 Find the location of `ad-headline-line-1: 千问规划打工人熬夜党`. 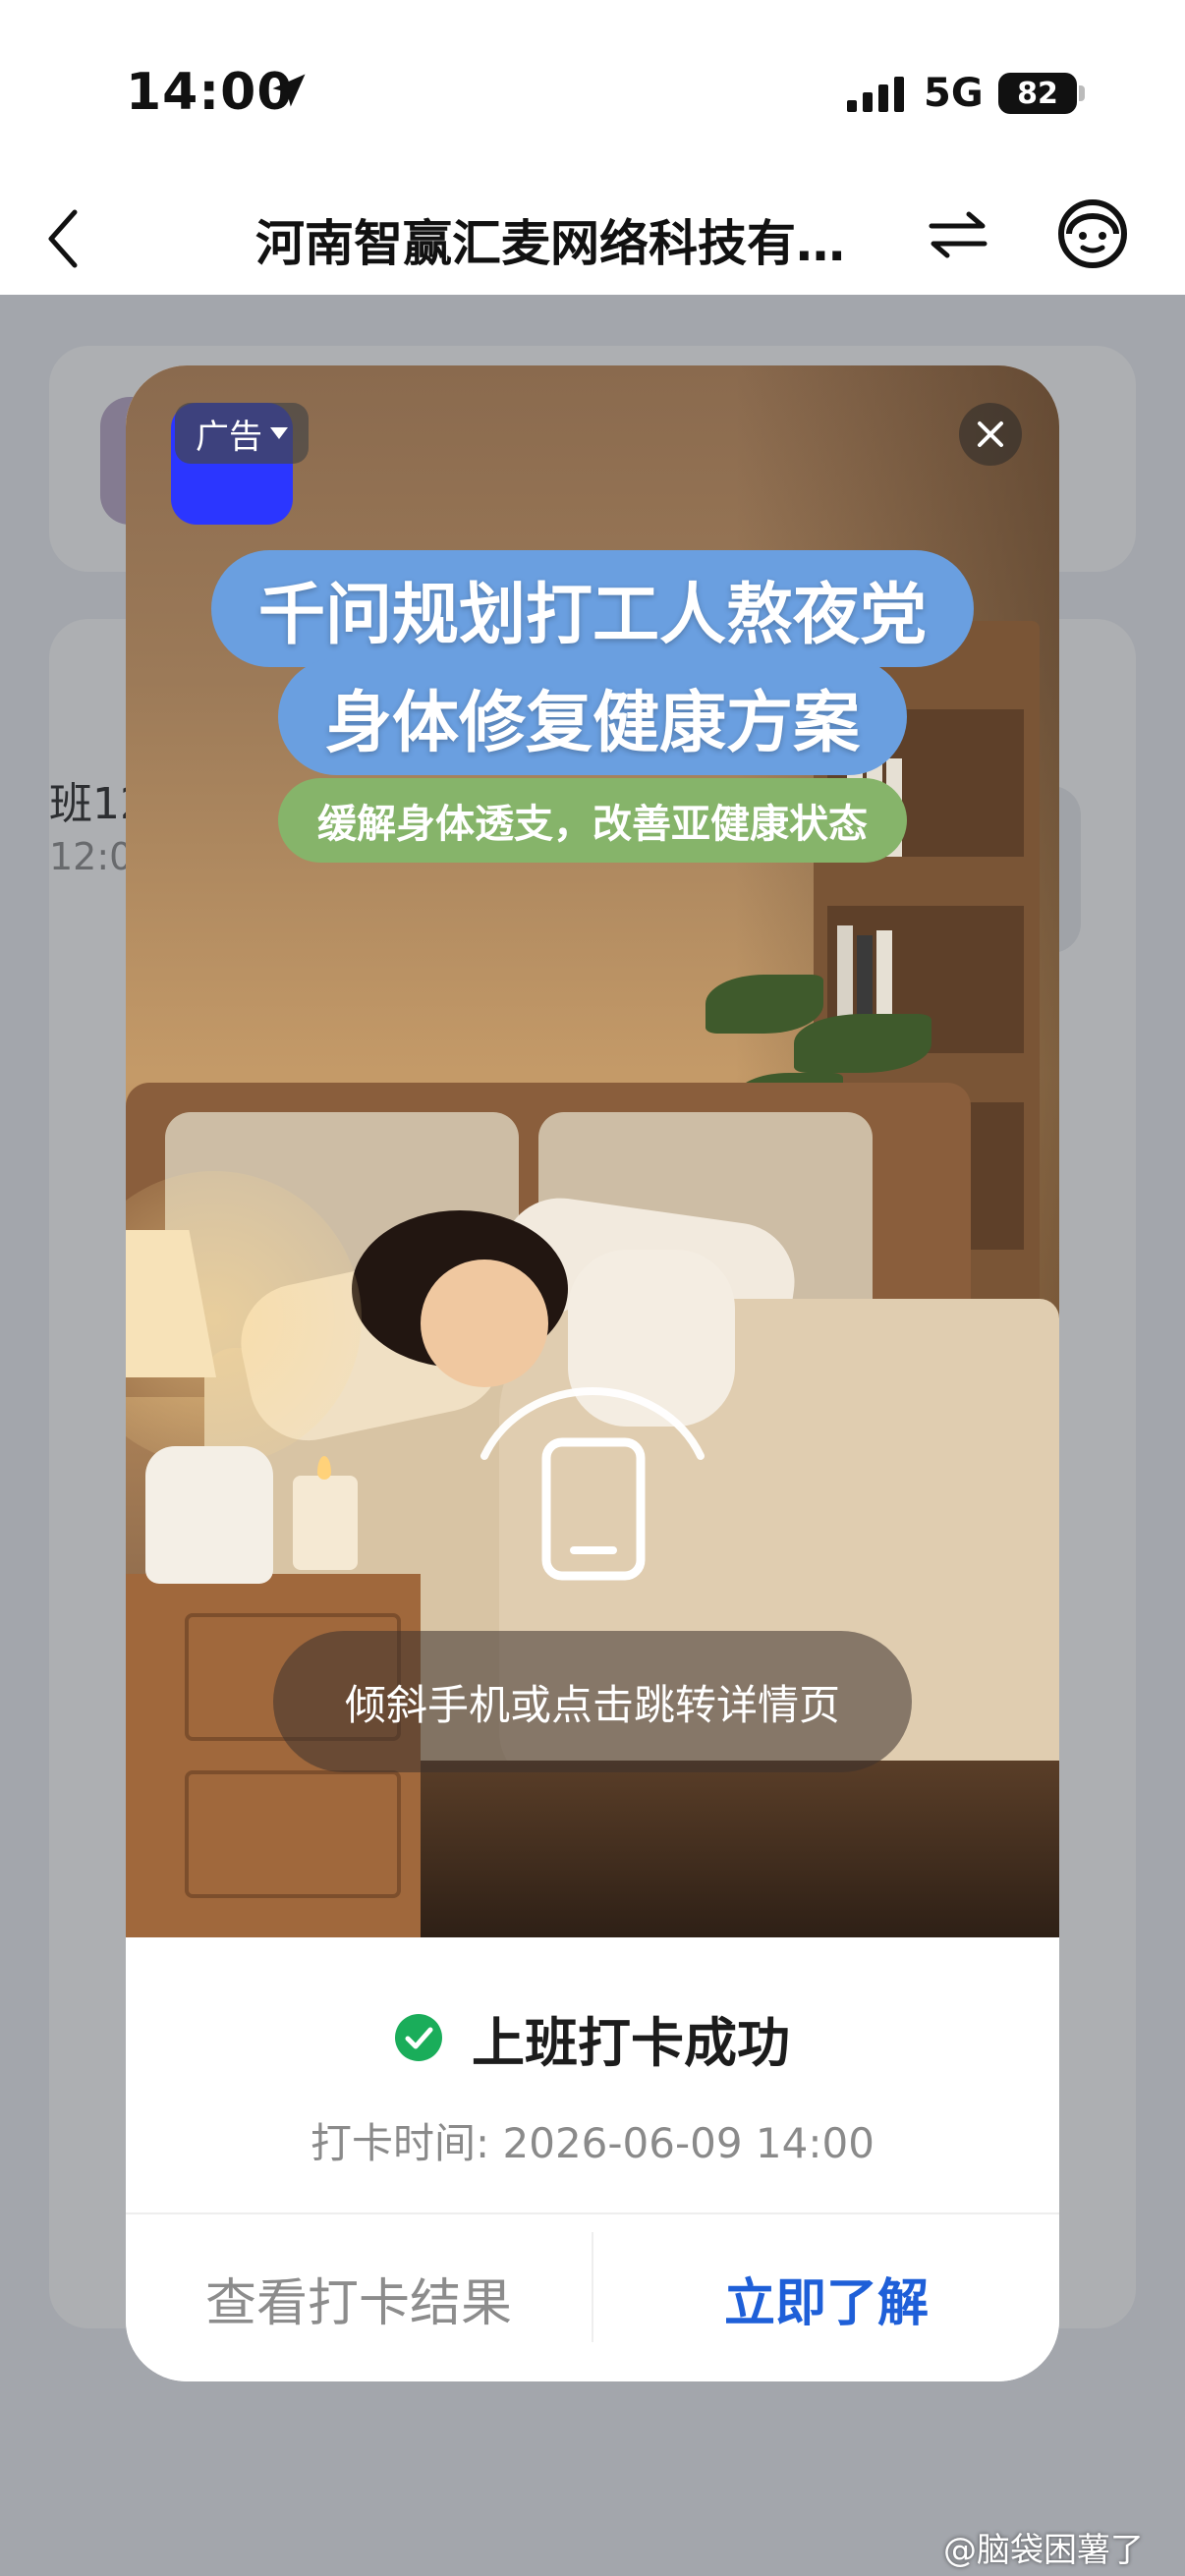

ad-headline-line-1: 千问规划打工人熬夜党 is located at coordinates (592, 608).